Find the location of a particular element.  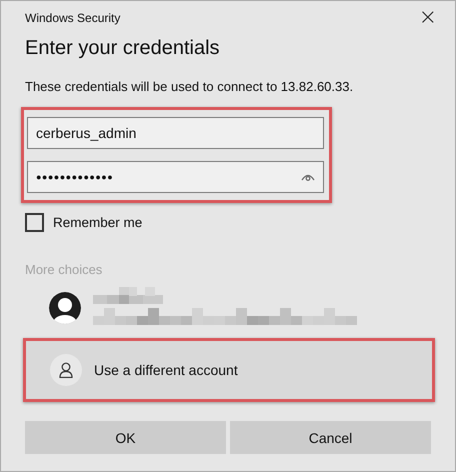

dialog-heading: Enter your credentials is located at coordinates (123, 48).